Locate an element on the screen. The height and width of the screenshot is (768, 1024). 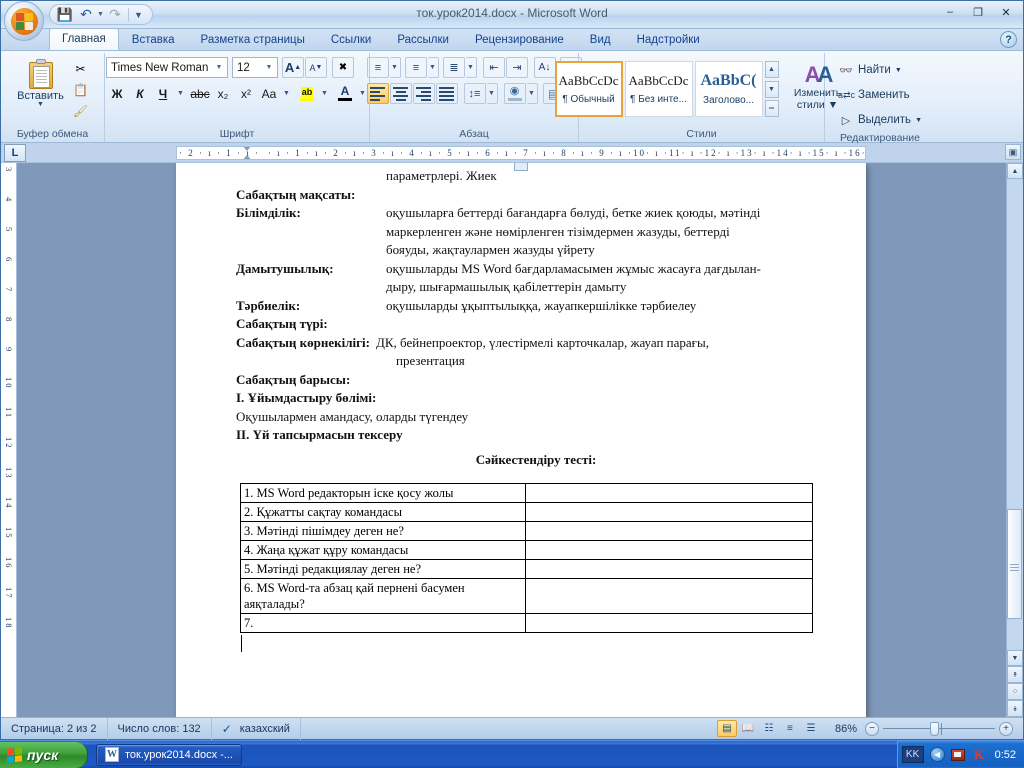
underline-button: Ч is located at coordinates (163, 93).